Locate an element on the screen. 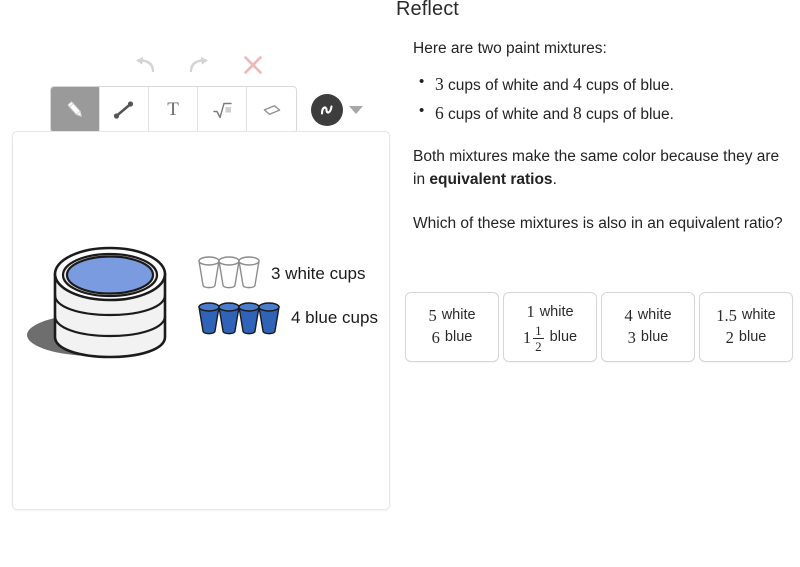 The width and height of the screenshot is (800, 567). stroke-style-button is located at coordinates (337, 109).